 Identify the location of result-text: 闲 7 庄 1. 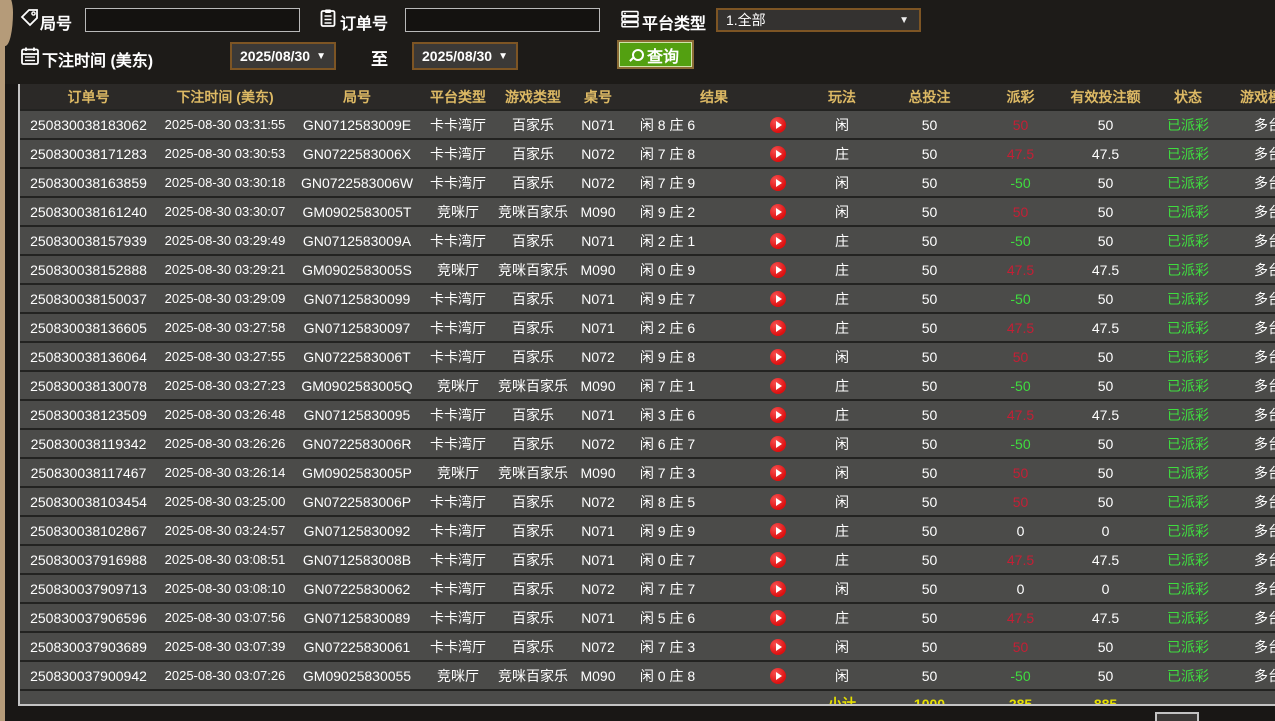
(667, 385).